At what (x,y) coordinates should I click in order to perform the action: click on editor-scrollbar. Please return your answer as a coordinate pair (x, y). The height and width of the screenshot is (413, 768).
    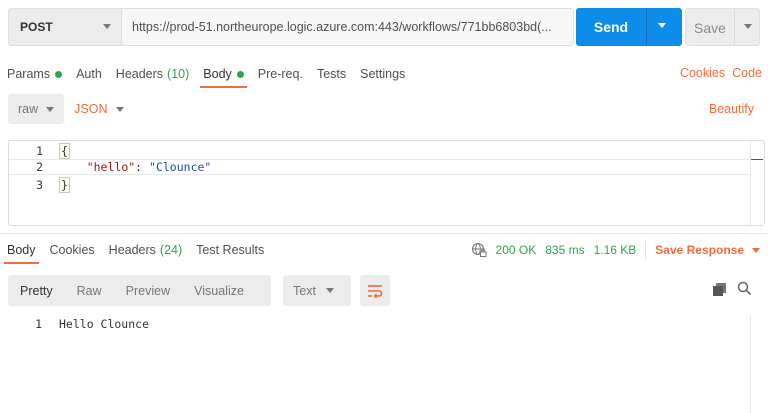
    Looking at the image, I should click on (757, 183).